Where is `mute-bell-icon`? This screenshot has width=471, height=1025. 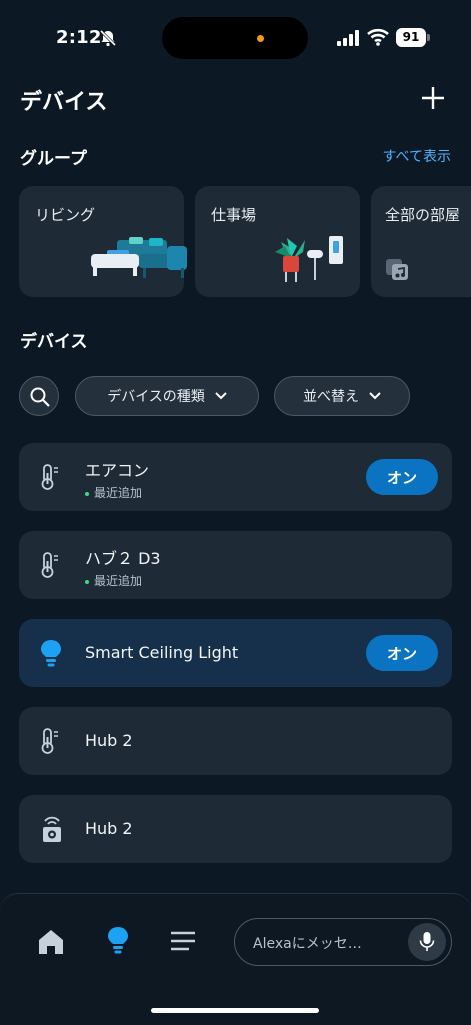 mute-bell-icon is located at coordinates (108, 38).